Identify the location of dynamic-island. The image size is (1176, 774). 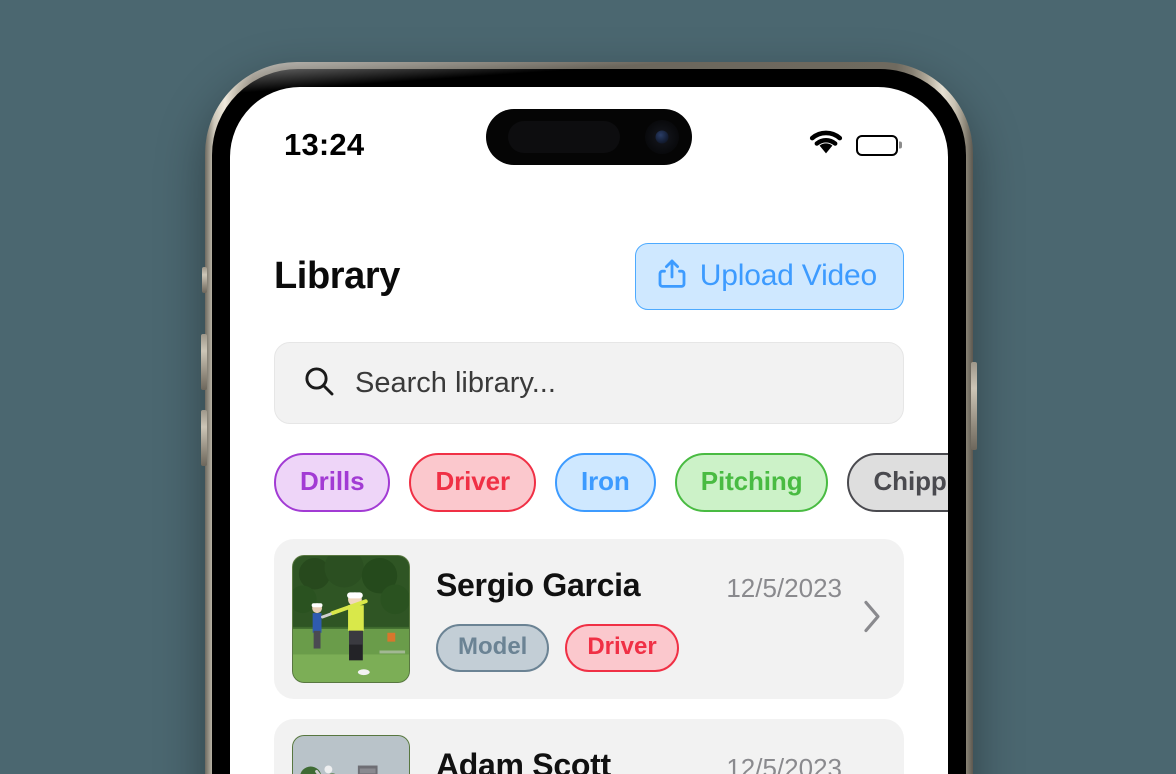
(589, 137).